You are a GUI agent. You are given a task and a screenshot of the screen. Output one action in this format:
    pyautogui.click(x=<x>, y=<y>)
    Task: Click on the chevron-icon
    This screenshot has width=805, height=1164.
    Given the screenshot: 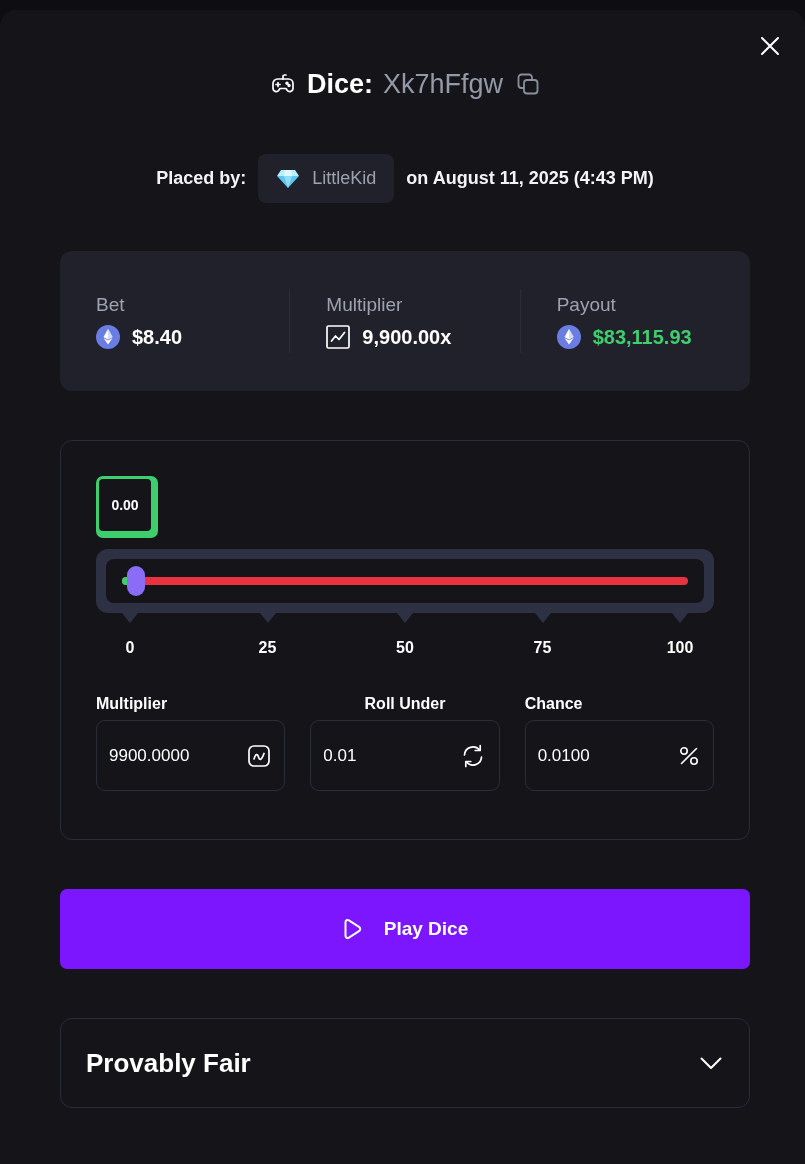 What is the action you would take?
    pyautogui.click(x=711, y=1063)
    